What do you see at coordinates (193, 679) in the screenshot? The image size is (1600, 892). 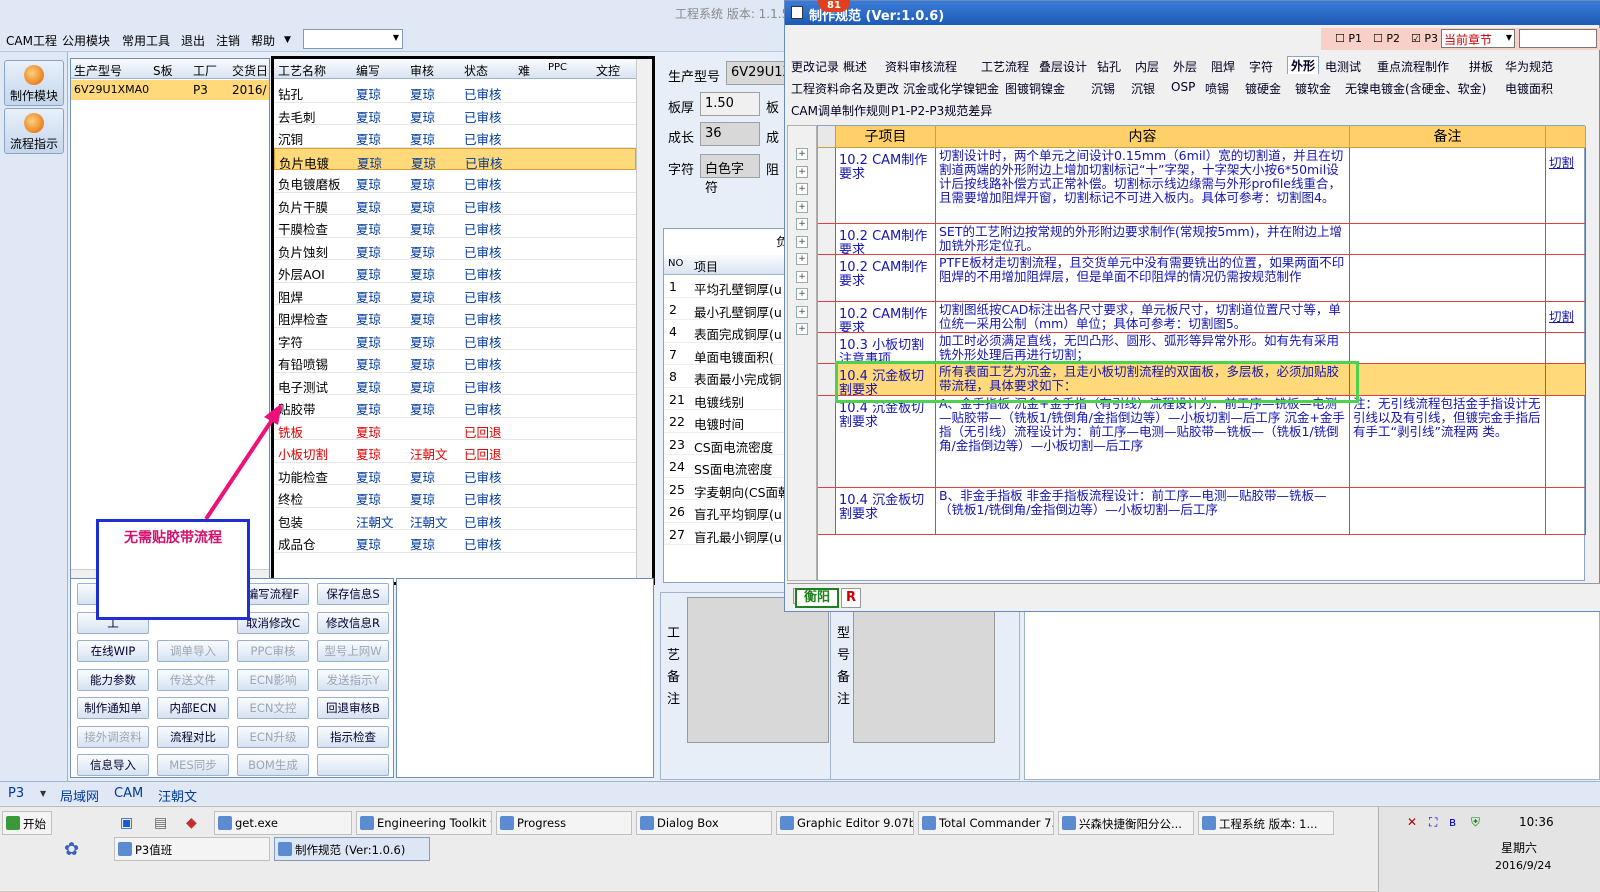 I see `action-button: 传送文件` at bounding box center [193, 679].